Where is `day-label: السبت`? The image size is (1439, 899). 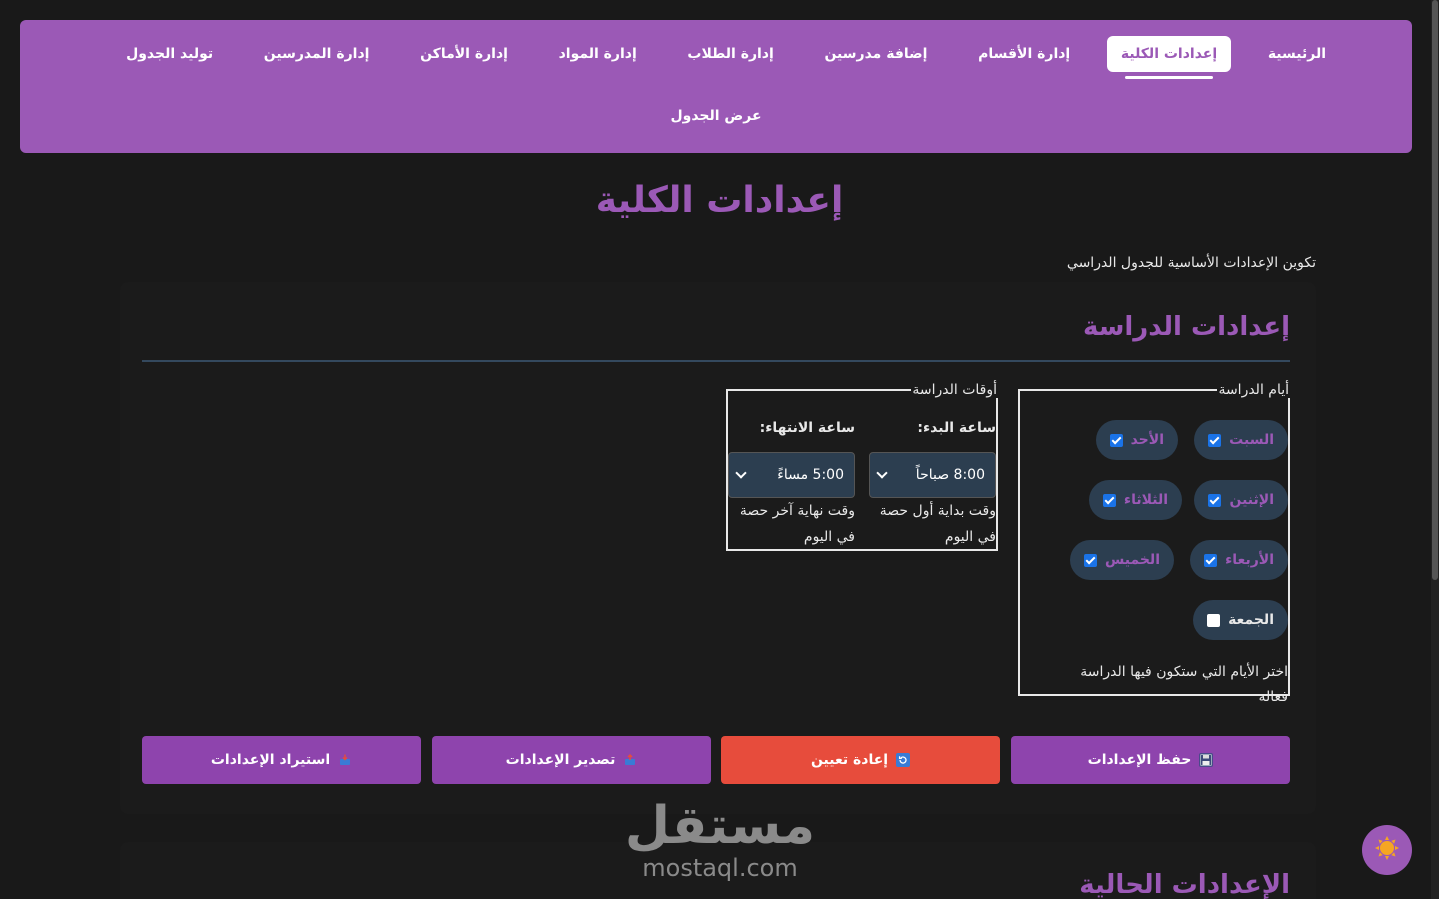
day-label: السبت is located at coordinates (1251, 440).